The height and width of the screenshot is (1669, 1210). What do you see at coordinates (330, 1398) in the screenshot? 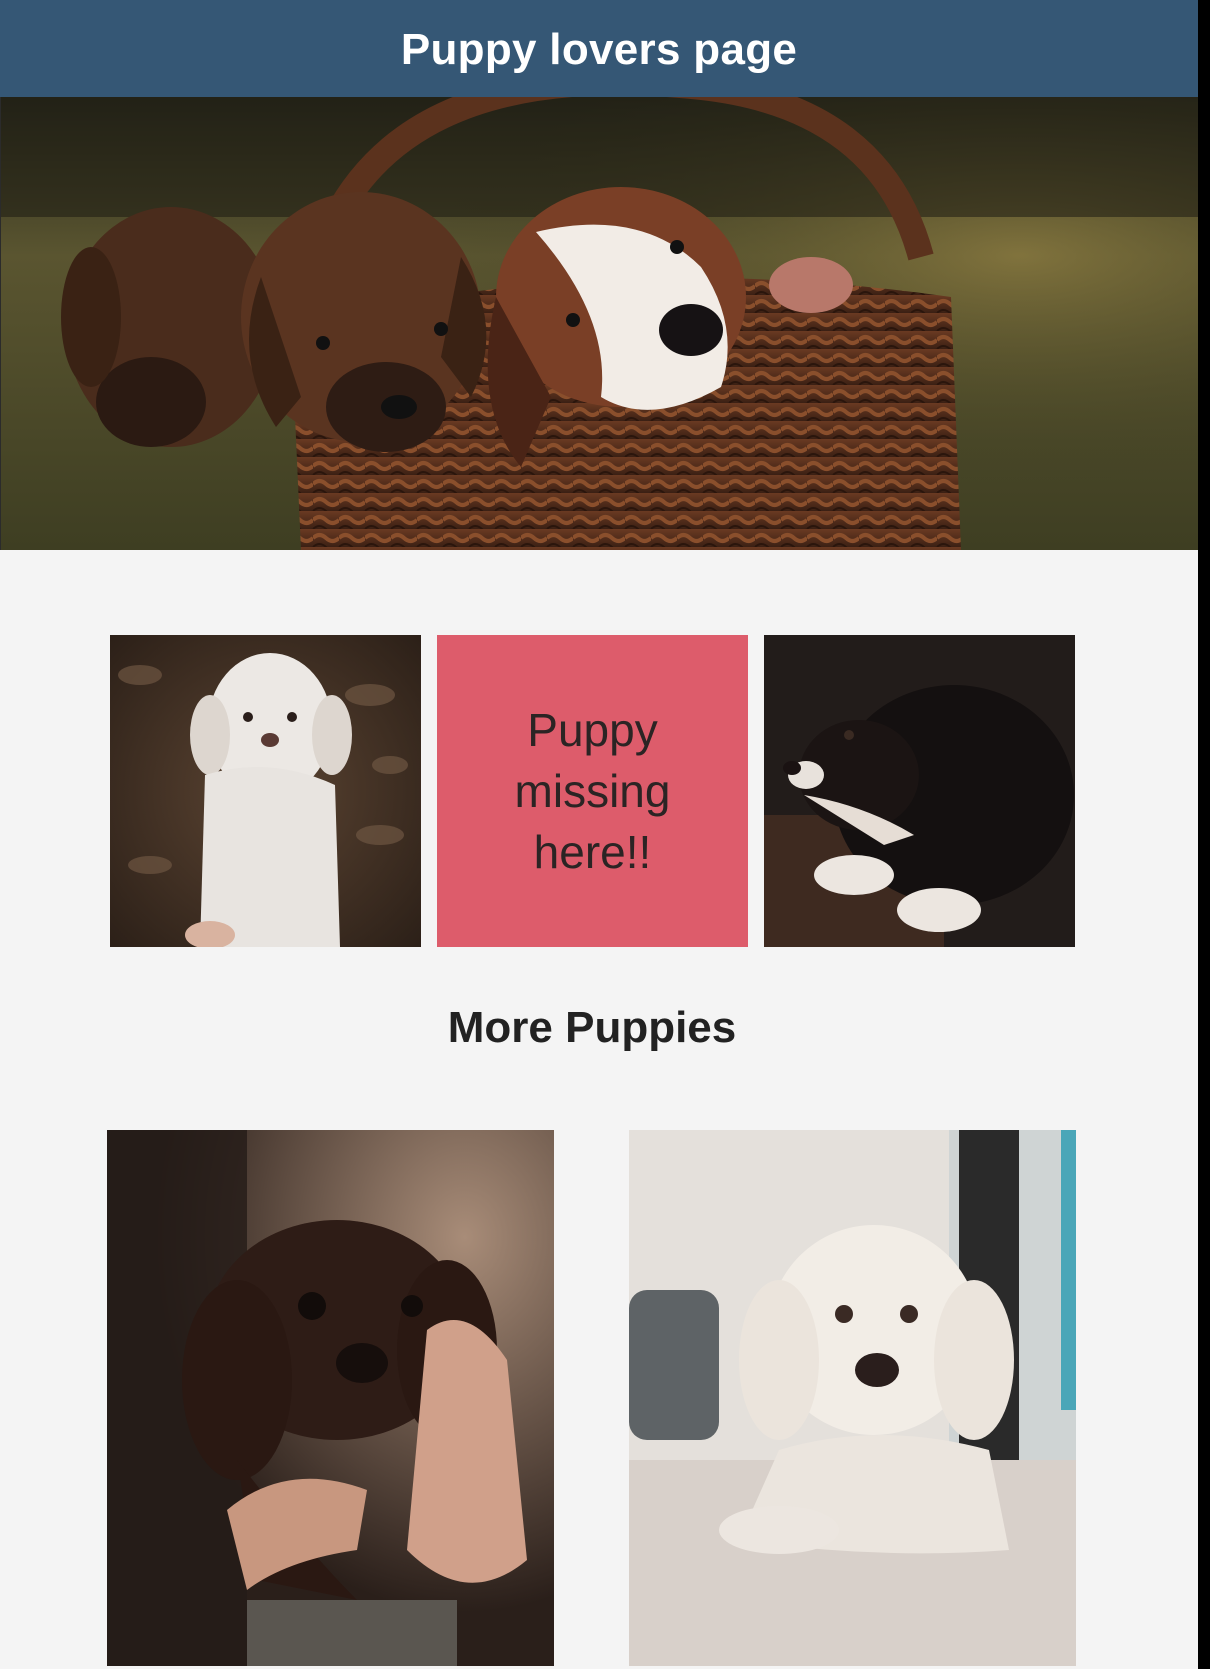
I see `photo-brown-spaniel-puppy` at bounding box center [330, 1398].